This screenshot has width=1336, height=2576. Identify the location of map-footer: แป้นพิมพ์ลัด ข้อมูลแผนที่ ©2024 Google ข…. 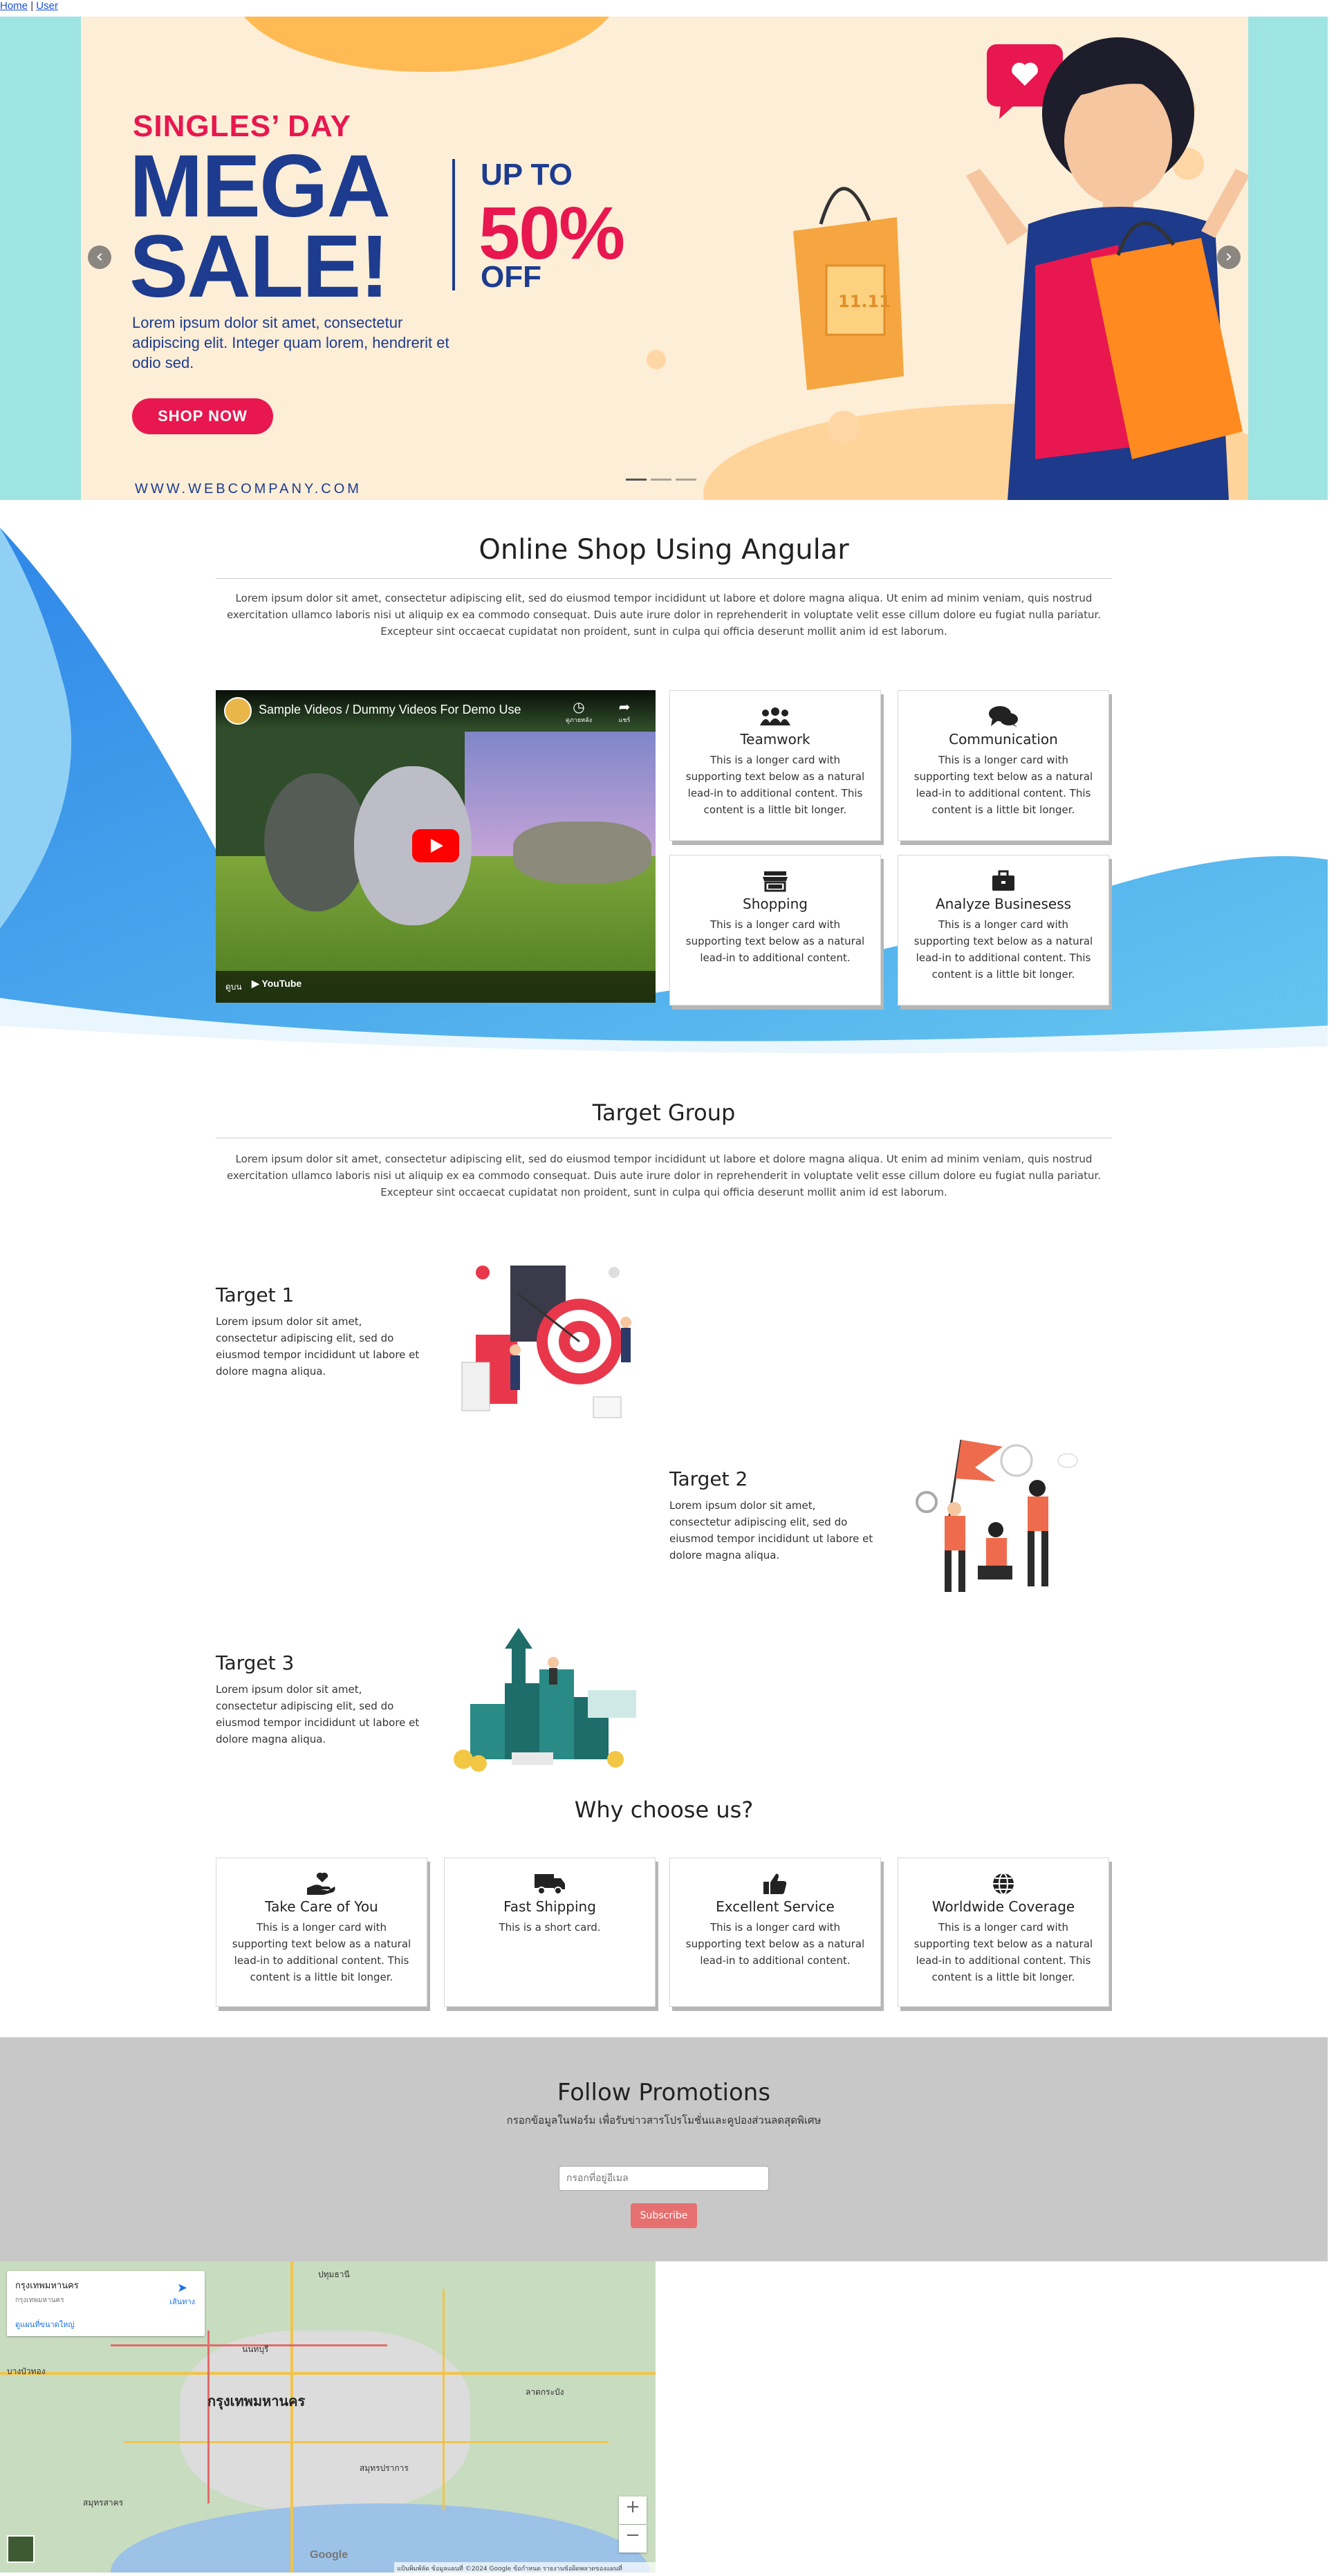
(525, 2568).